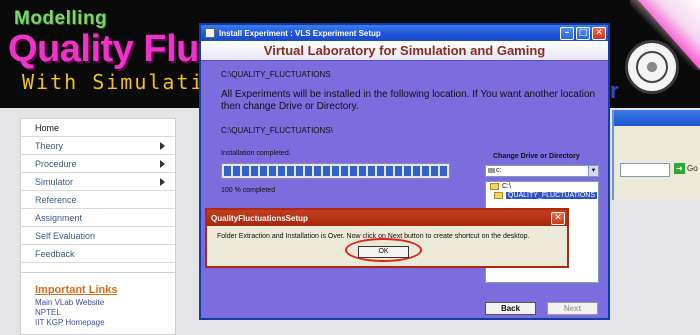  What do you see at coordinates (54, 182) in the screenshot?
I see `sidebar-item-label: Simulator` at bounding box center [54, 182].